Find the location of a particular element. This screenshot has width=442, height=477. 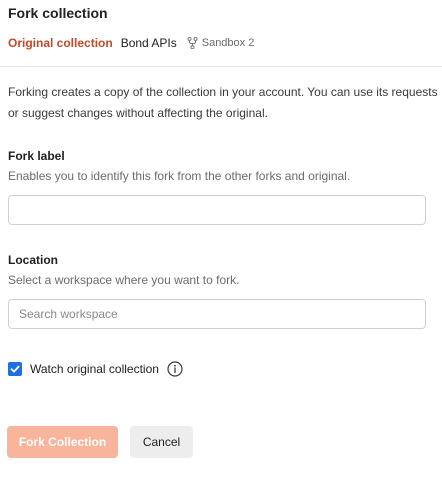

location-heading: Location is located at coordinates (33, 260).